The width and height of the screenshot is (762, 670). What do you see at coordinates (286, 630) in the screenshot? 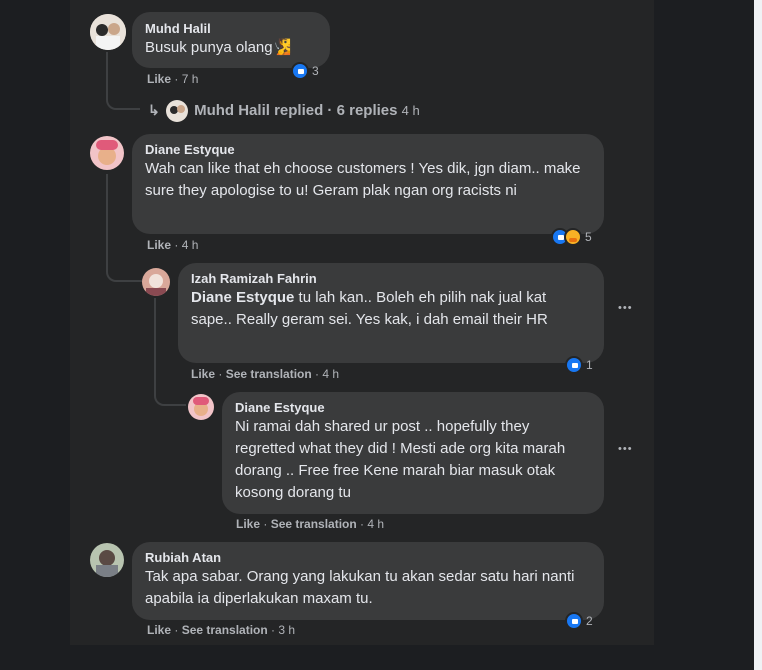
I see `timestamp: 3 h` at bounding box center [286, 630].